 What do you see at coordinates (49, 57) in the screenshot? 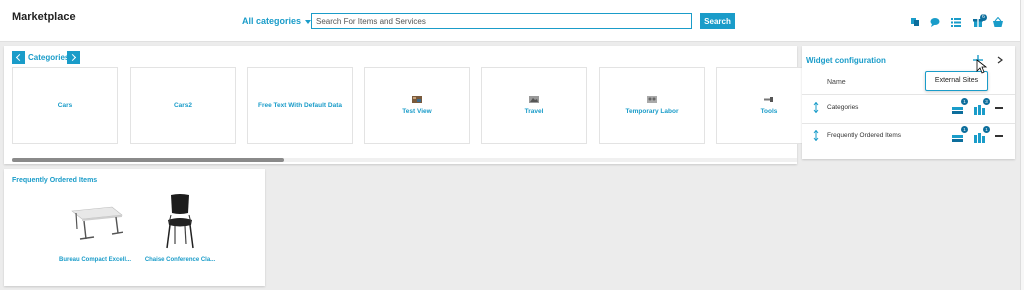
I see `categories-title: Categories` at bounding box center [49, 57].